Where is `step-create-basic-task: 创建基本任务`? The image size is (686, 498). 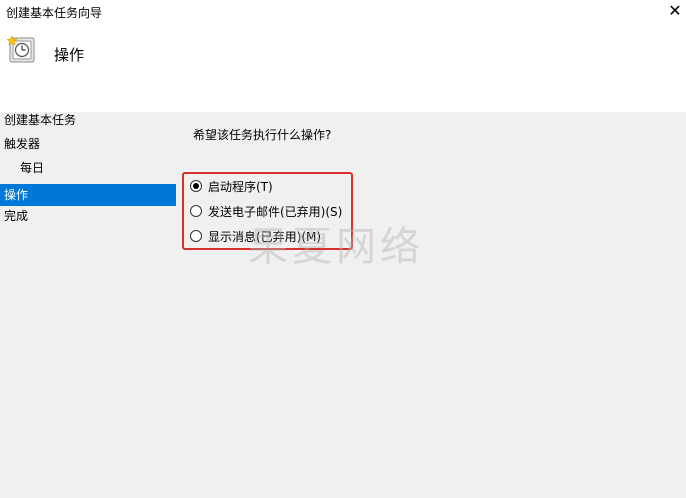 step-create-basic-task: 创建基本任务 is located at coordinates (40, 120).